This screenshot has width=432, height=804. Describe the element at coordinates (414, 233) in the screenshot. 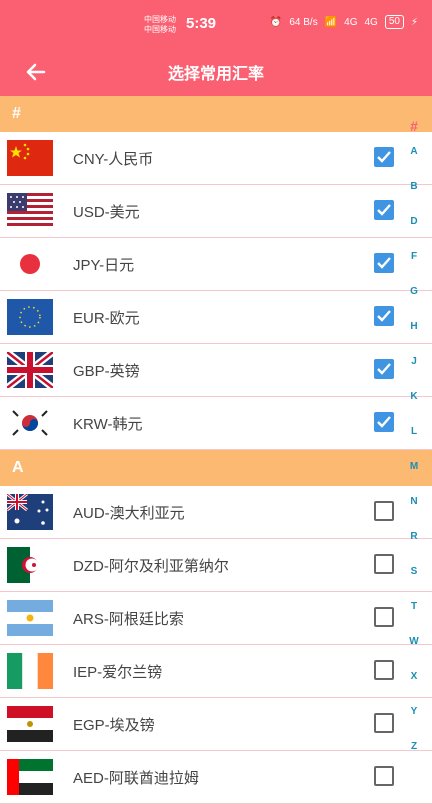

I see `index-letter: D` at that location.